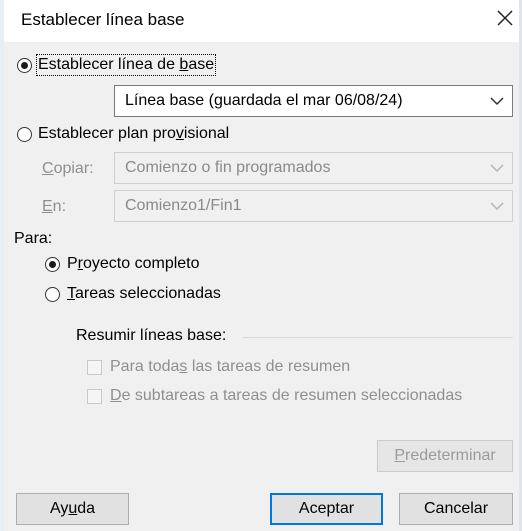 The height and width of the screenshot is (531, 522). I want to click on set-as-default-button: Predeterminar, so click(445, 456).